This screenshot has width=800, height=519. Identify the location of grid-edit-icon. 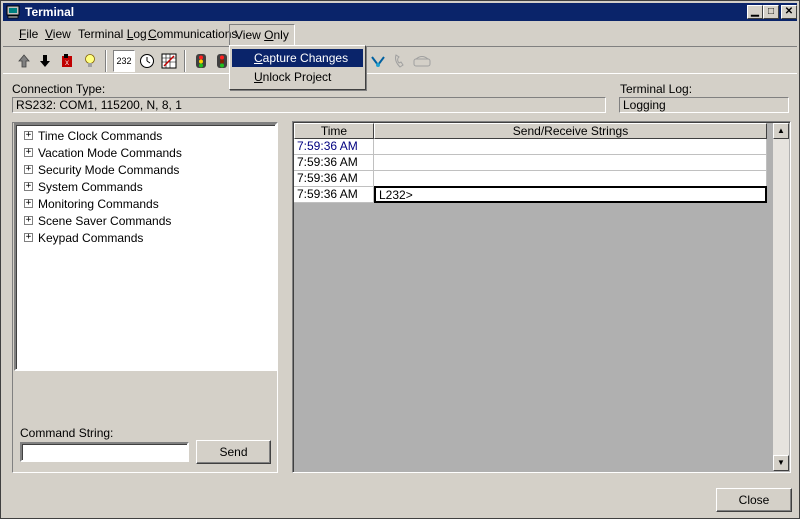
(169, 61).